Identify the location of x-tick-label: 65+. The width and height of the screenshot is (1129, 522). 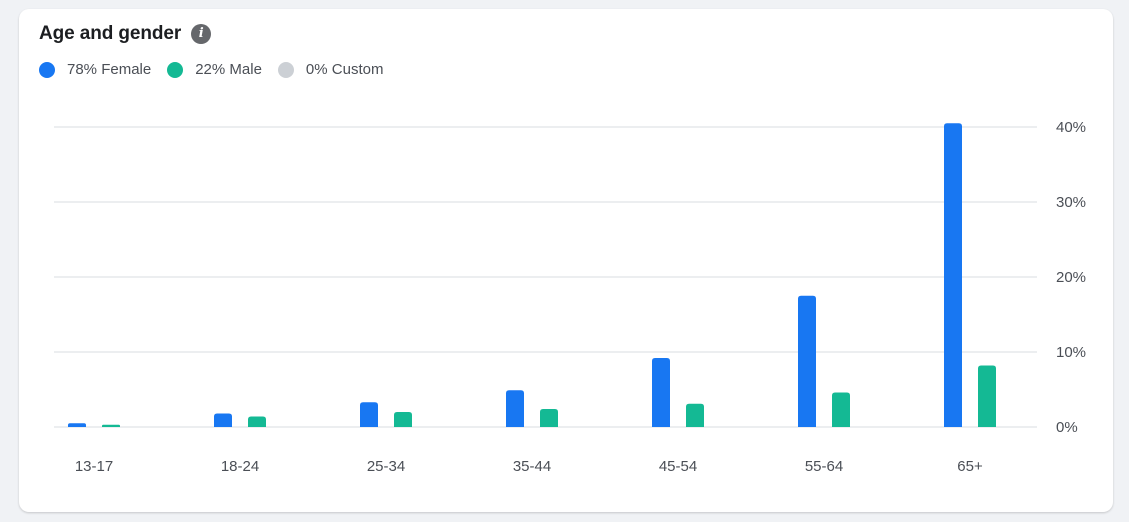
(970, 466).